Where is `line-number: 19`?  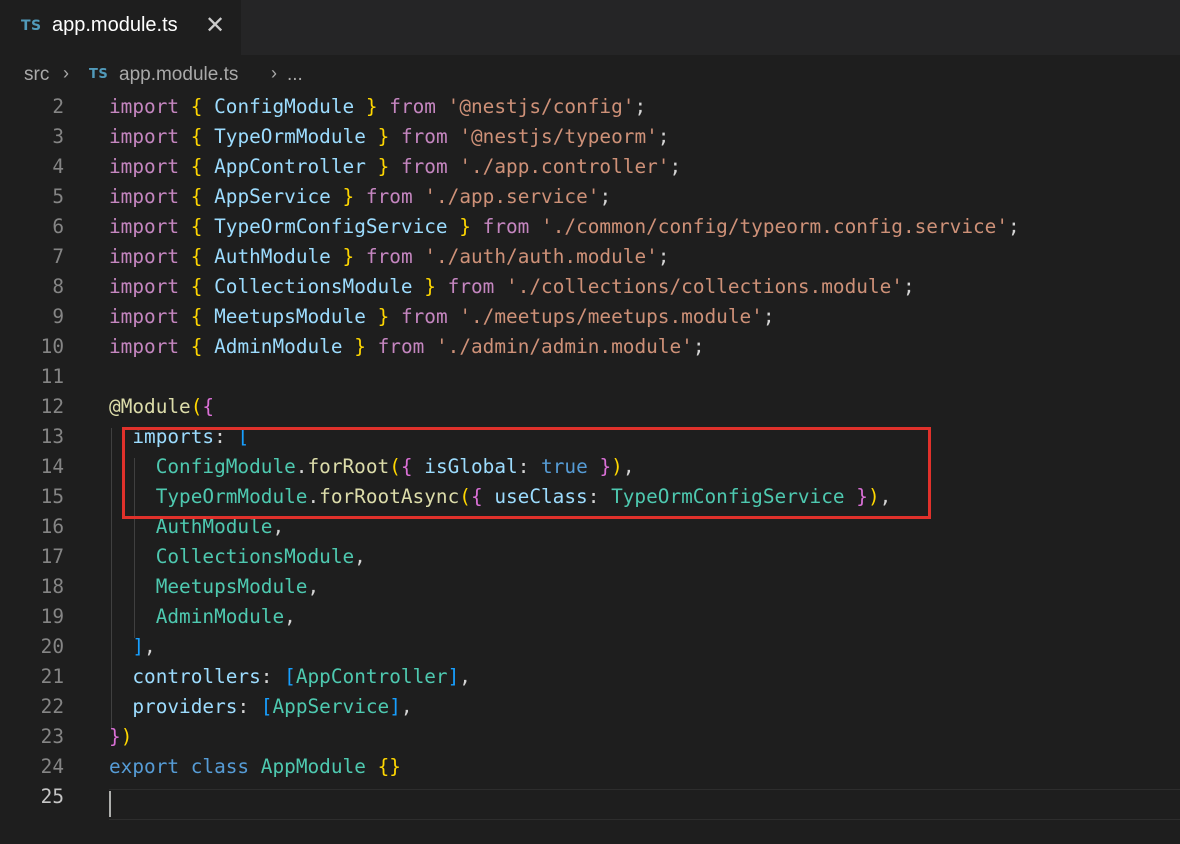 line-number: 19 is located at coordinates (52, 616).